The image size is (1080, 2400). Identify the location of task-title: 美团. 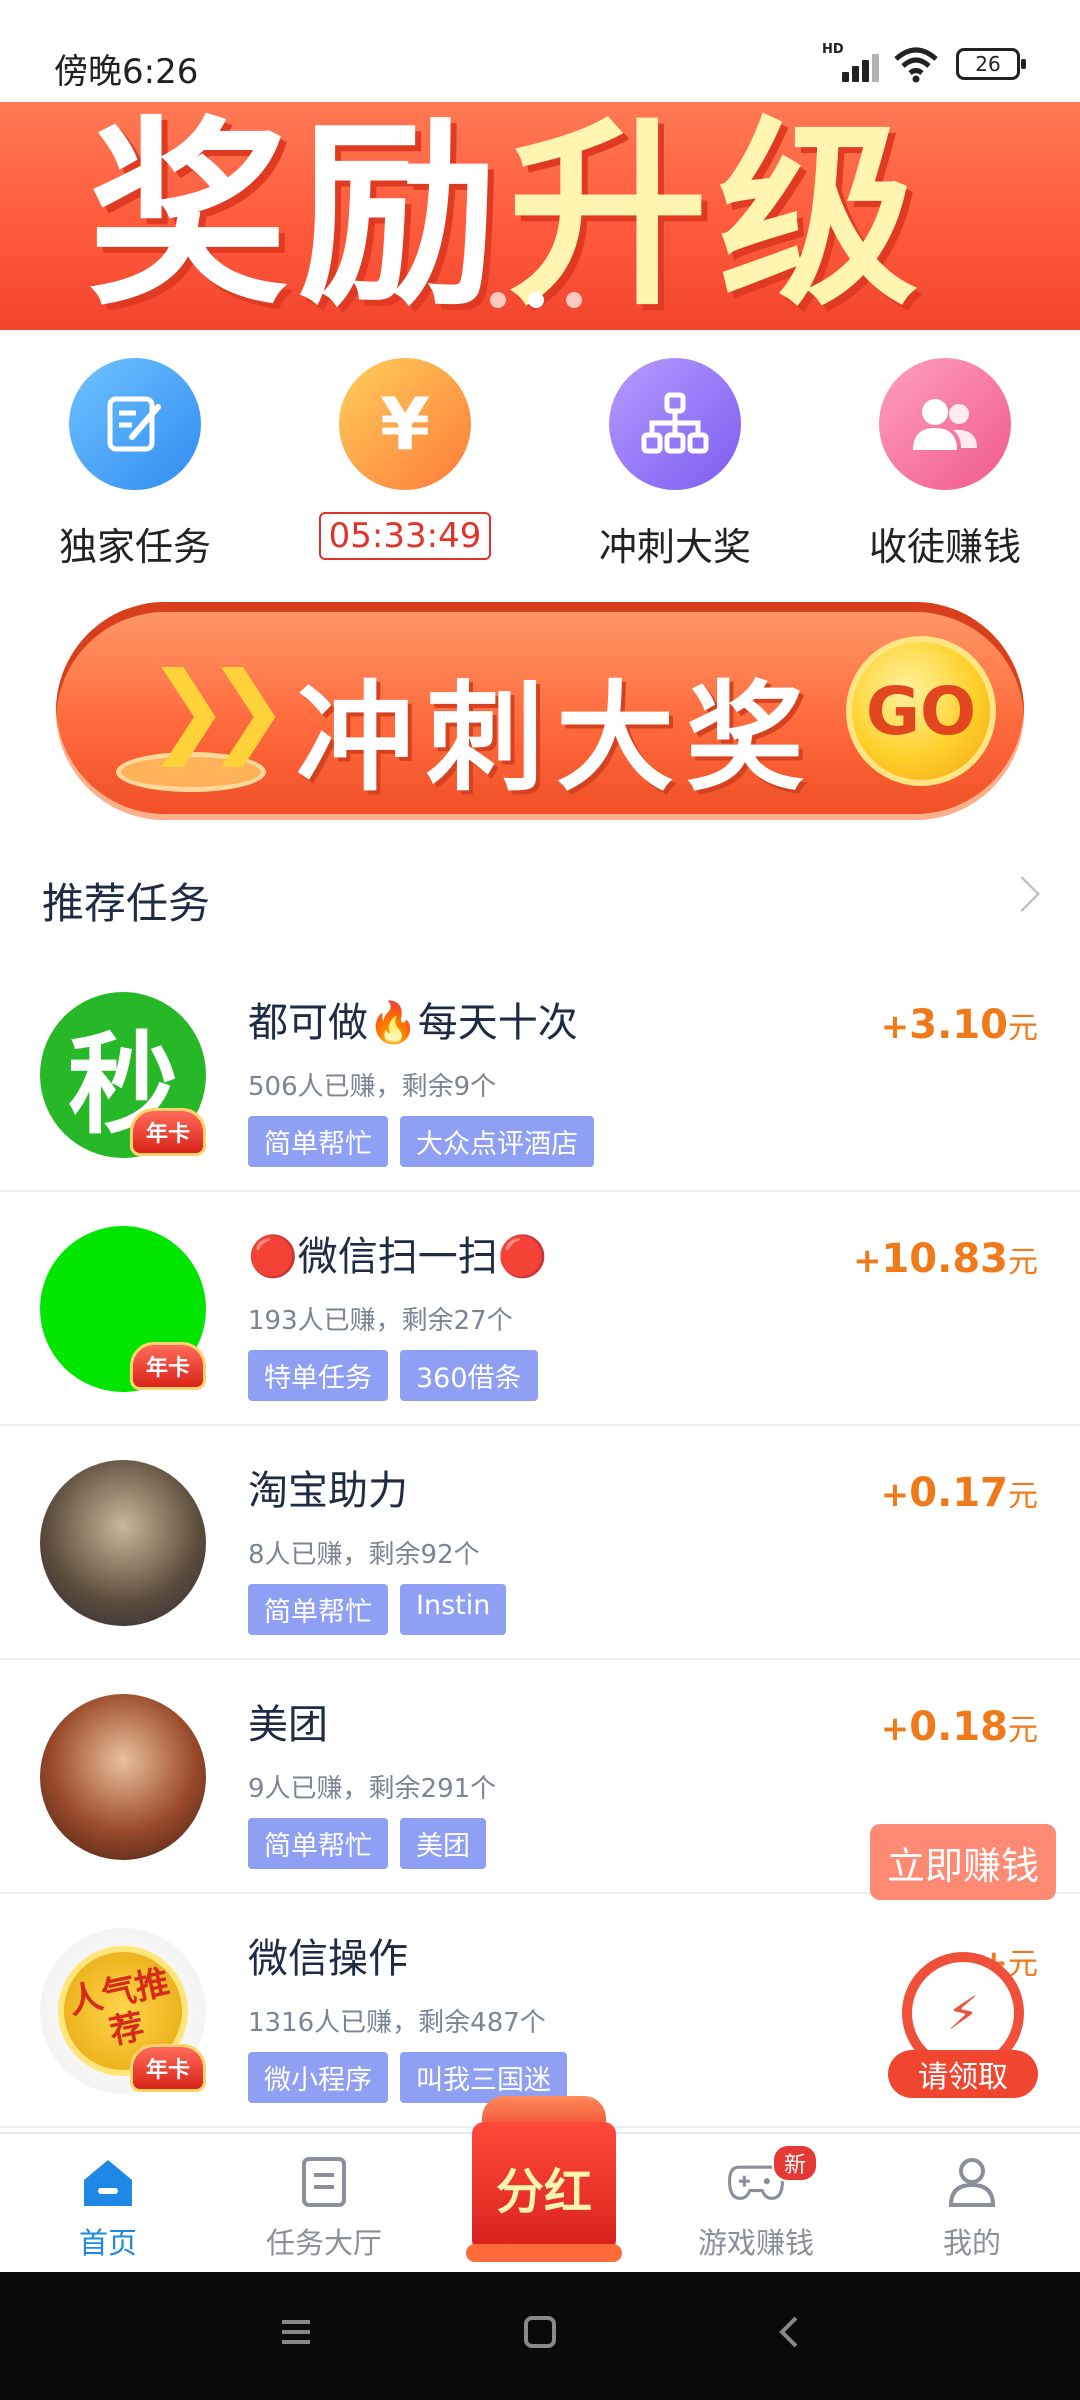
(288, 1725).